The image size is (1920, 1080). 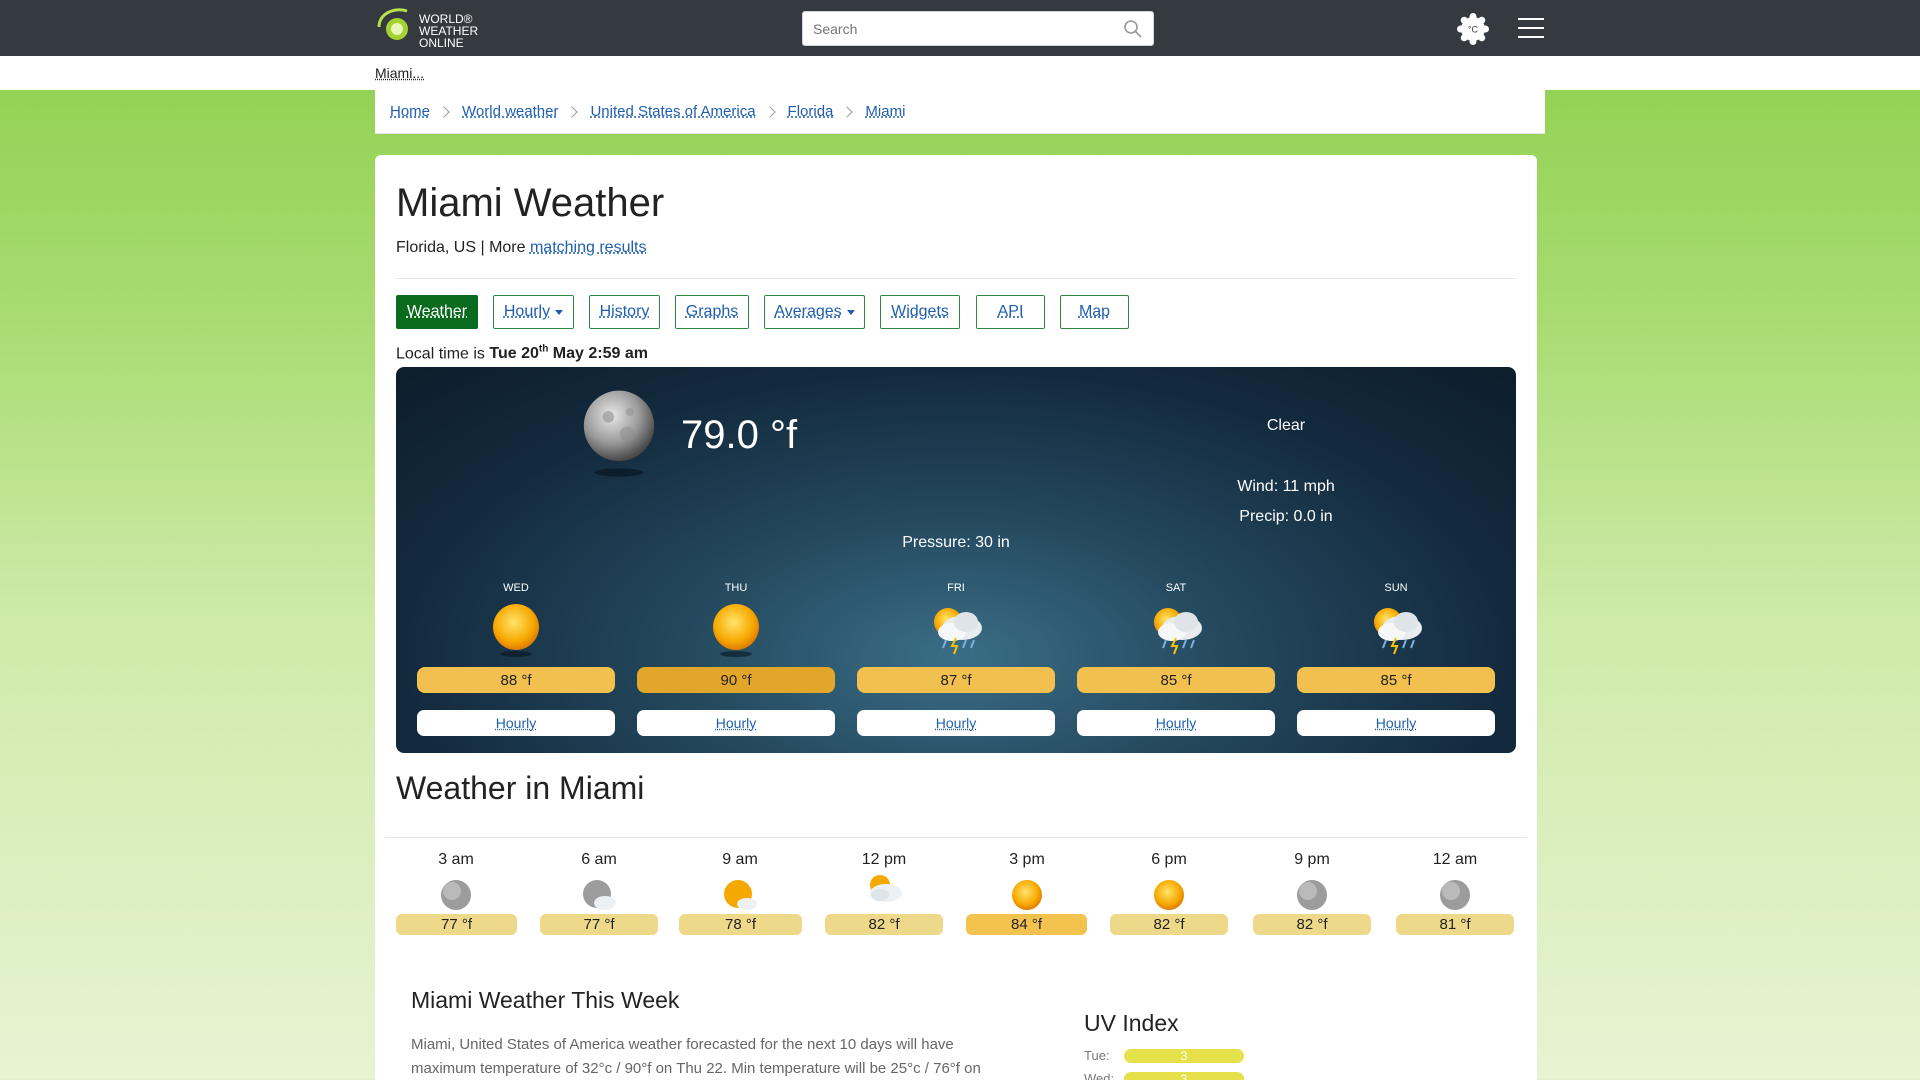 I want to click on tab-weather: Weather, so click(x=437, y=312).